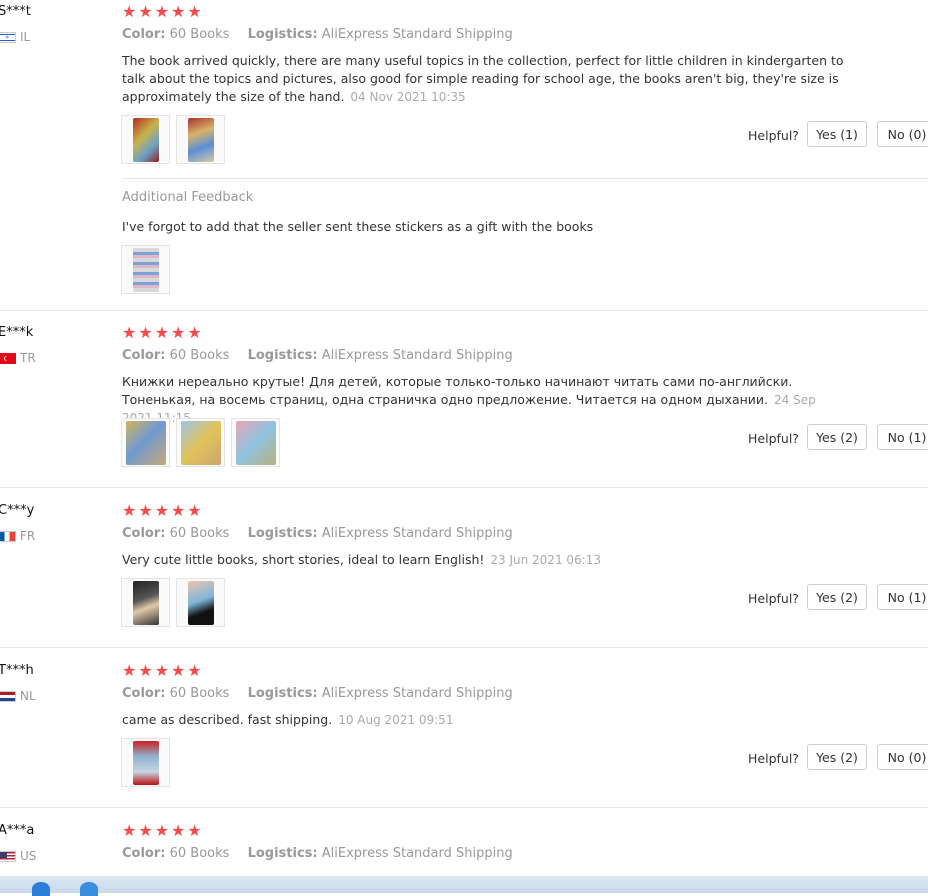  Describe the element at coordinates (25, 37) in the screenshot. I see `country-code: IL` at that location.